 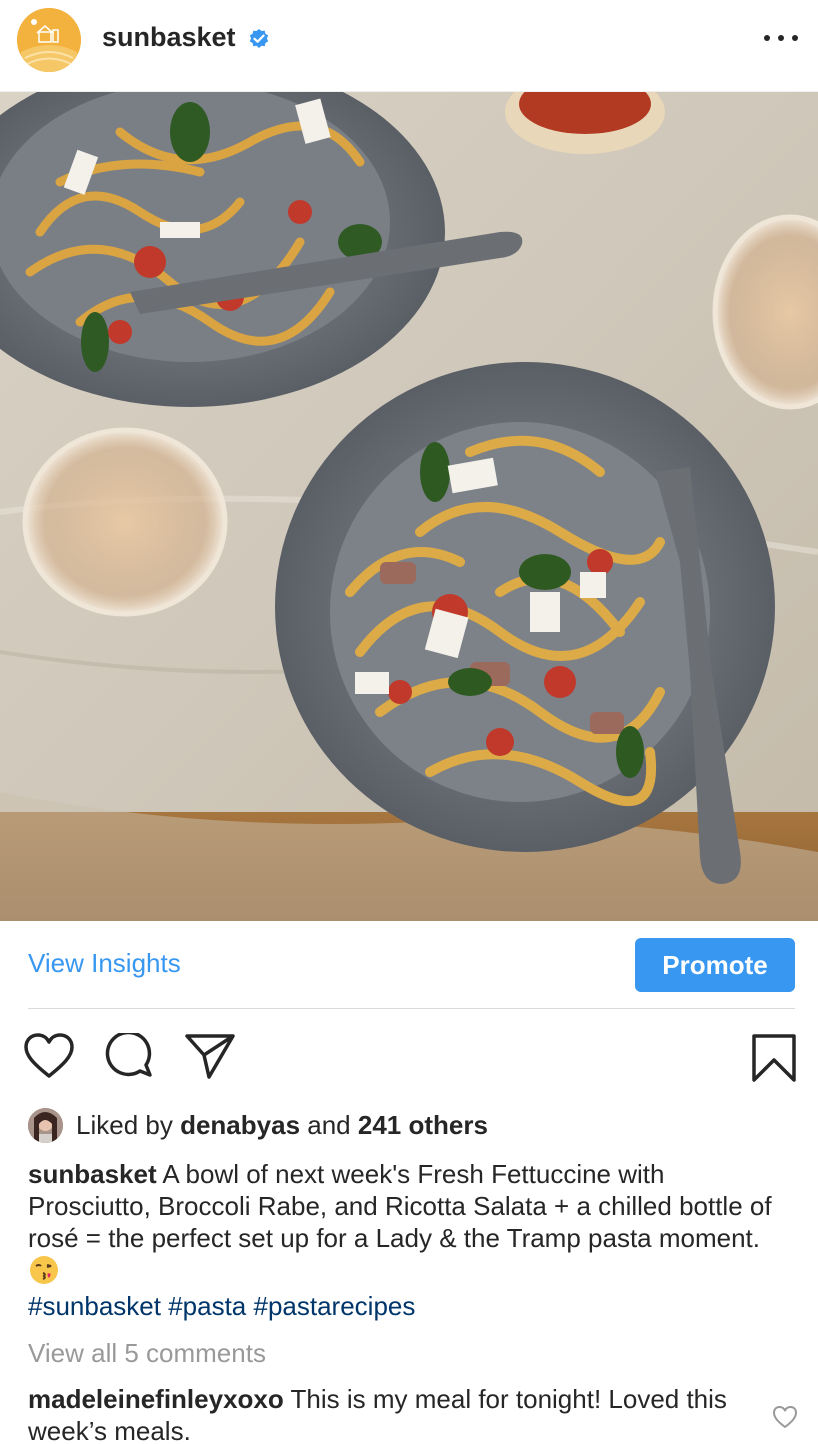 What do you see at coordinates (240, 1125) in the screenshot?
I see `liker-username: denabyas` at bounding box center [240, 1125].